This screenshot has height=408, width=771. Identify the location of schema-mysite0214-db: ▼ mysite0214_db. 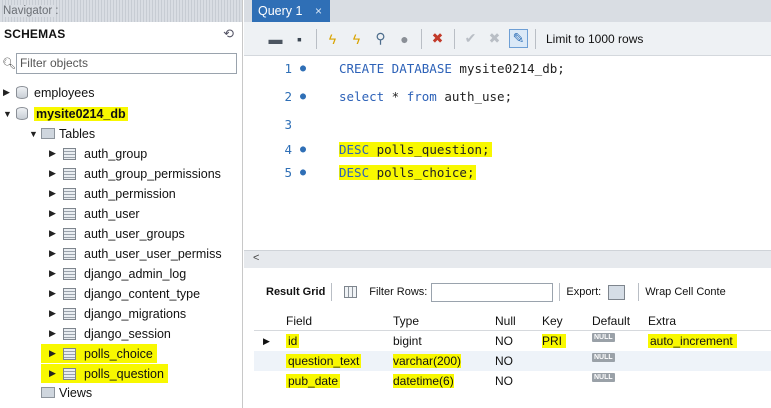
(65, 113).